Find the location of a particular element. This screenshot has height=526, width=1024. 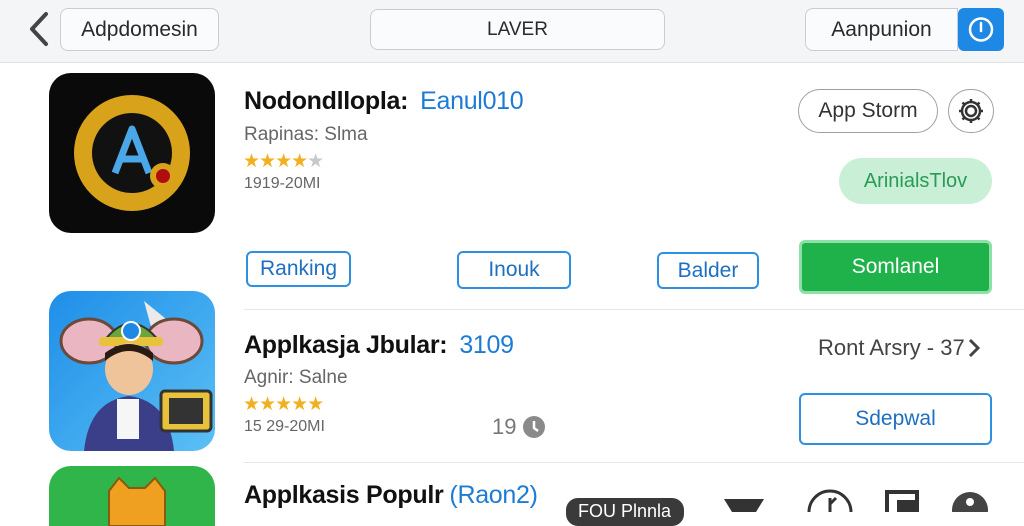

info-icon is located at coordinates (981, 29).